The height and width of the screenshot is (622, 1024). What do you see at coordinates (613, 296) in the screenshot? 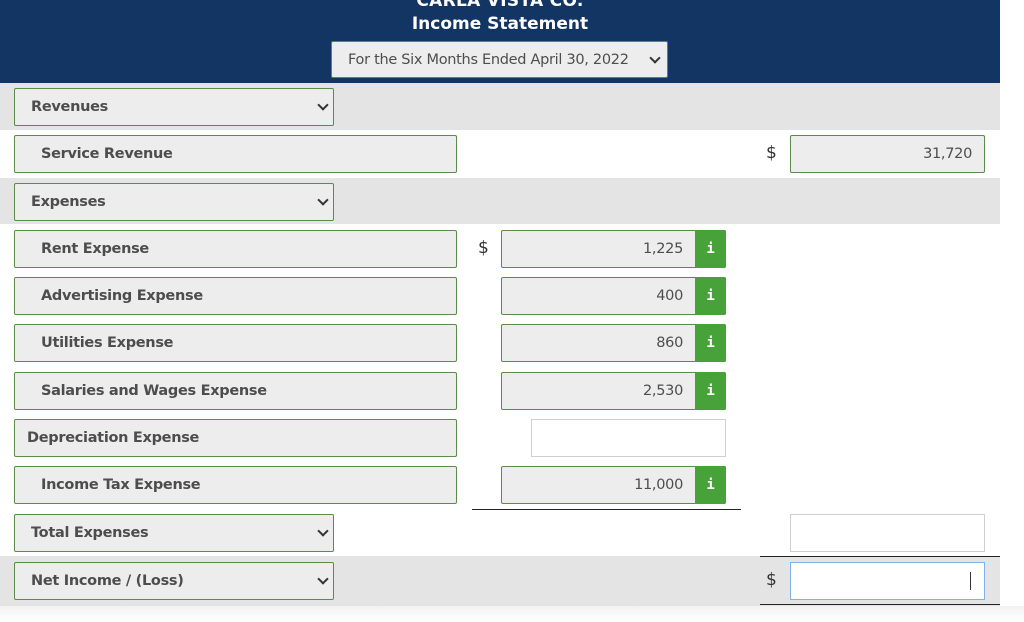
I see `expense-amount-advertising: 400 i` at bounding box center [613, 296].